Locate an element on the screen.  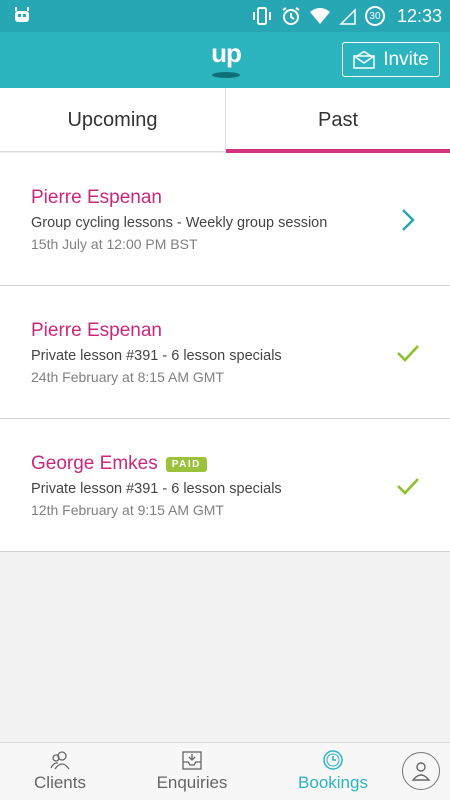
nav-enquiries: Enquiries is located at coordinates (192, 771).